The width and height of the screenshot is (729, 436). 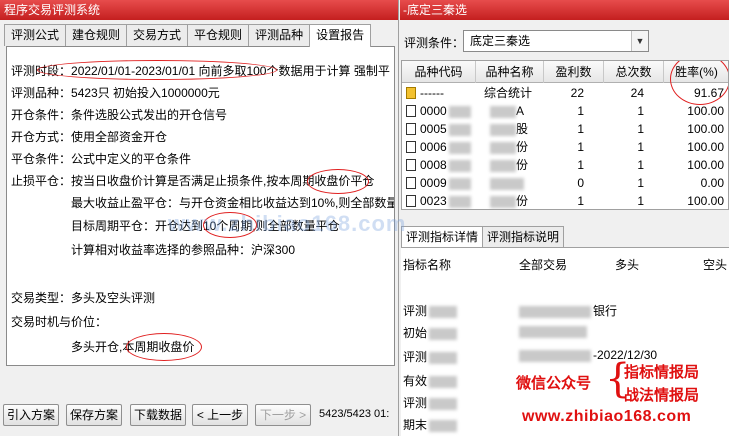 I want to click on detail-row: 有效, so click(x=430, y=380).